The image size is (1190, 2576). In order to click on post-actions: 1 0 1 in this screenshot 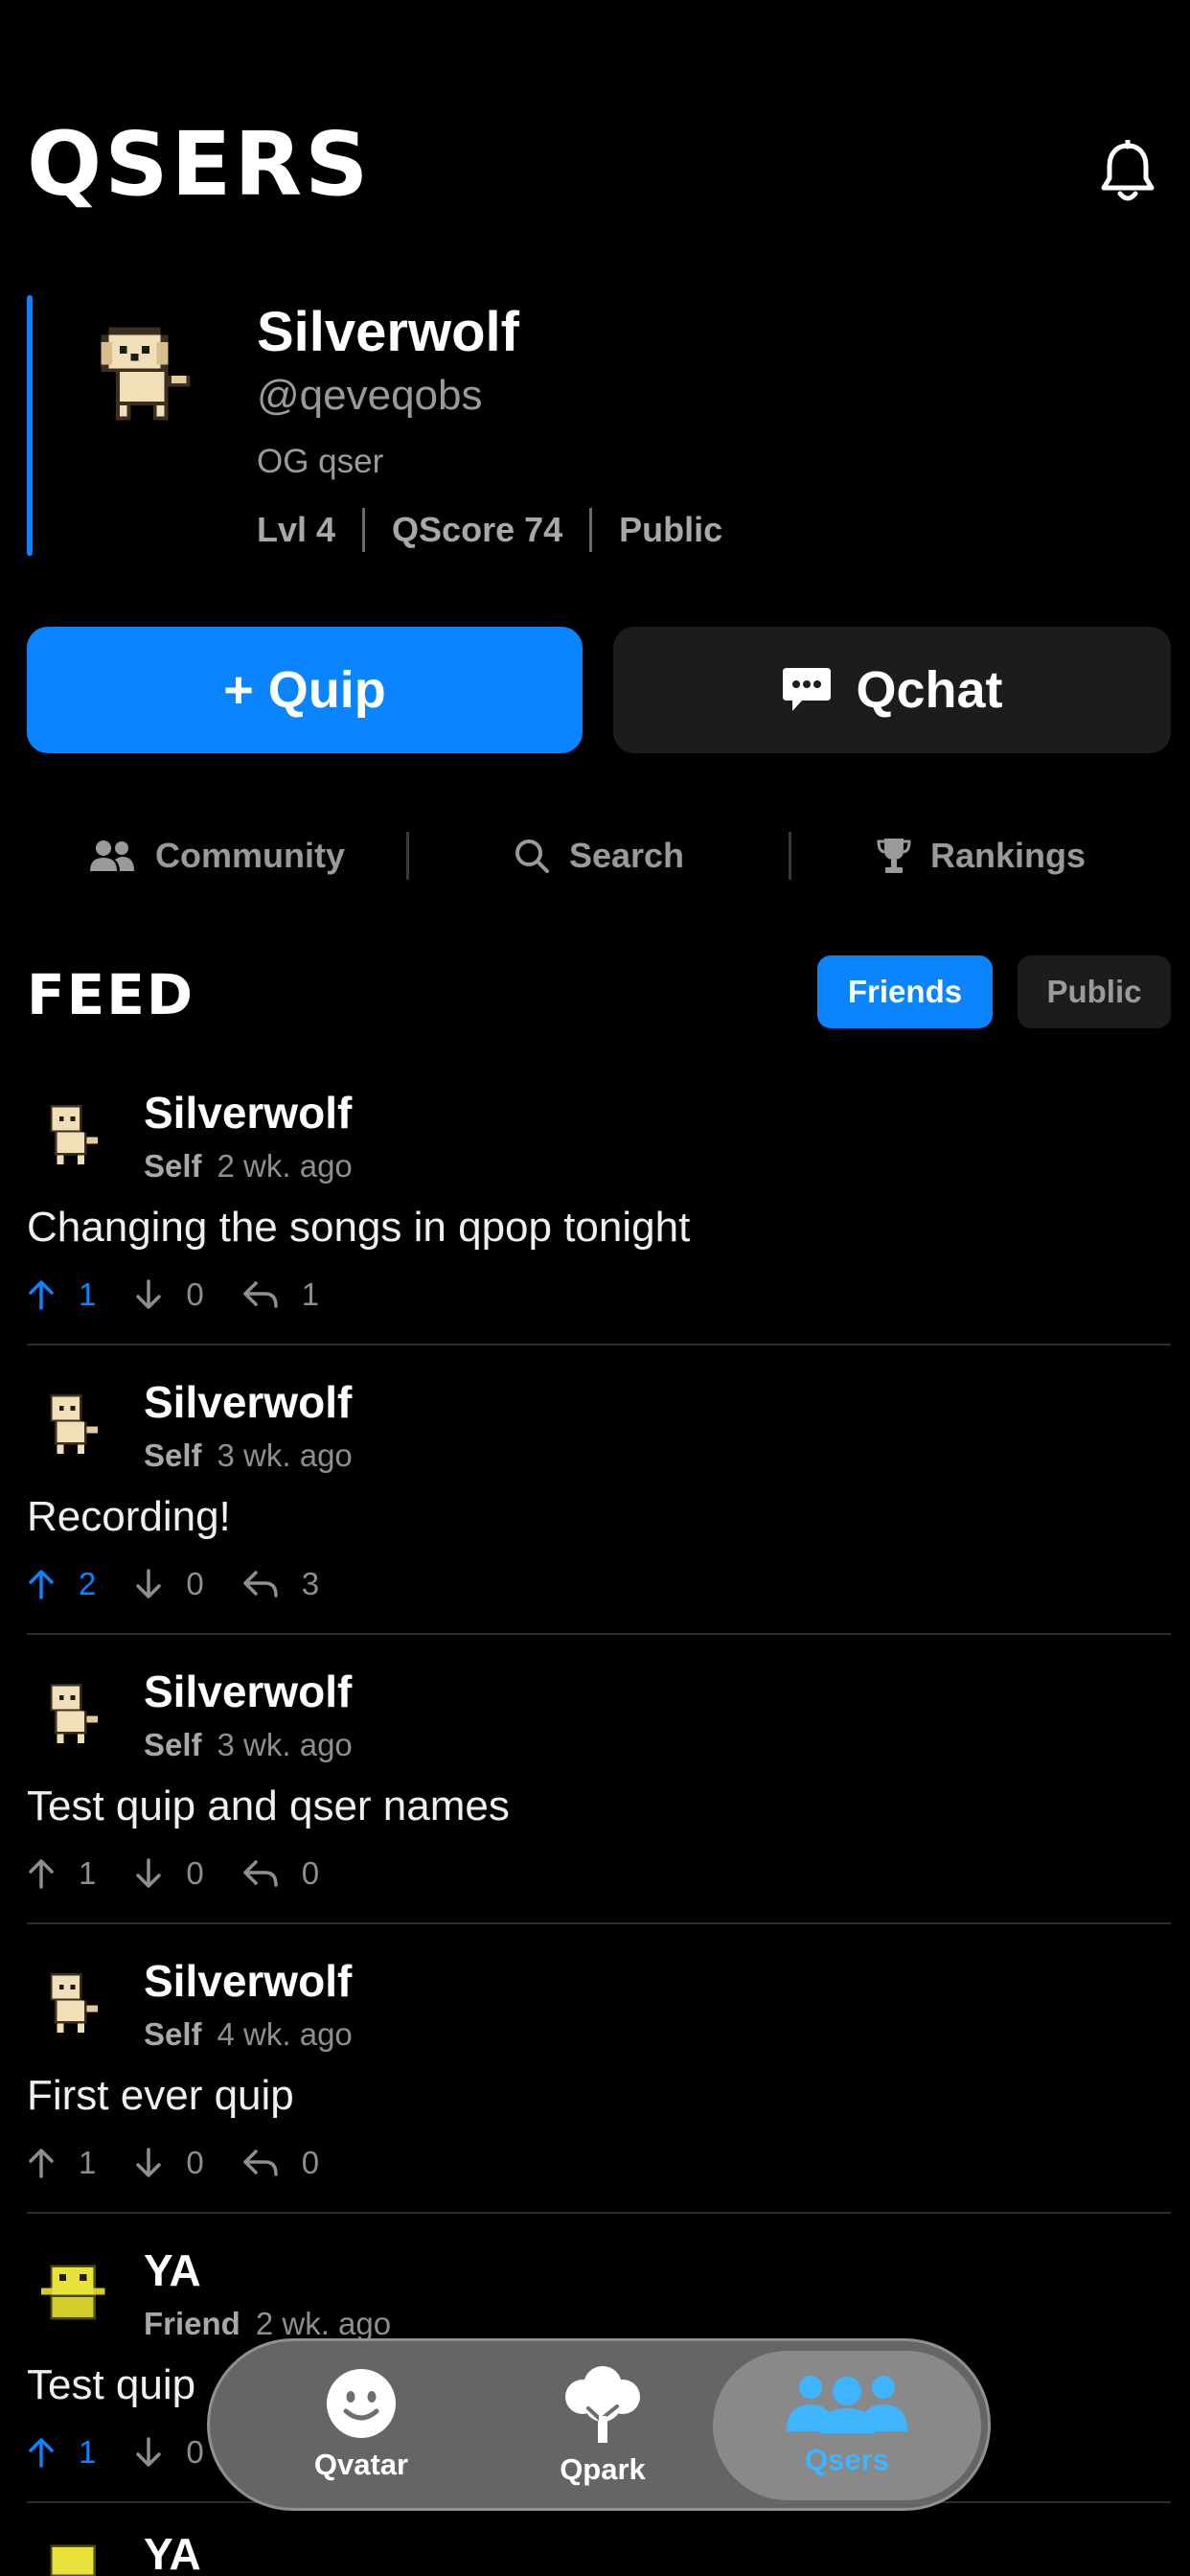, I will do `click(192, 1295)`.